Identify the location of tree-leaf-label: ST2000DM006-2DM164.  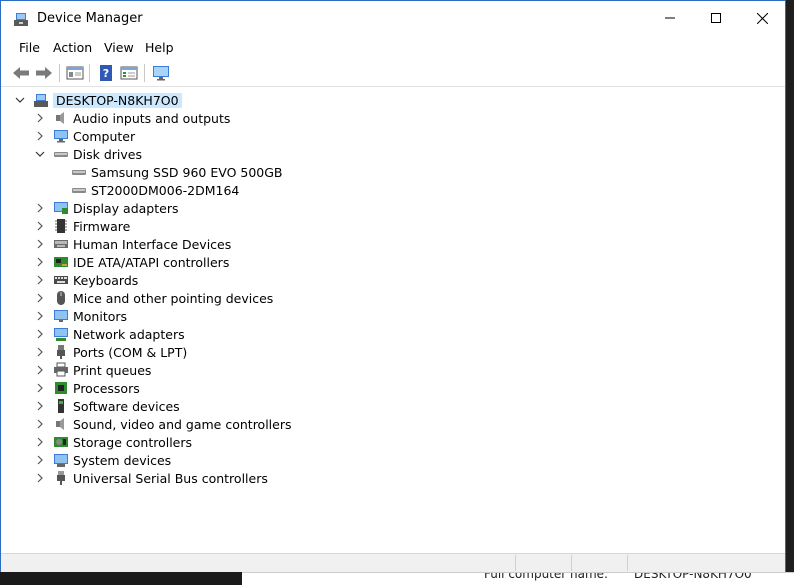
(165, 190).